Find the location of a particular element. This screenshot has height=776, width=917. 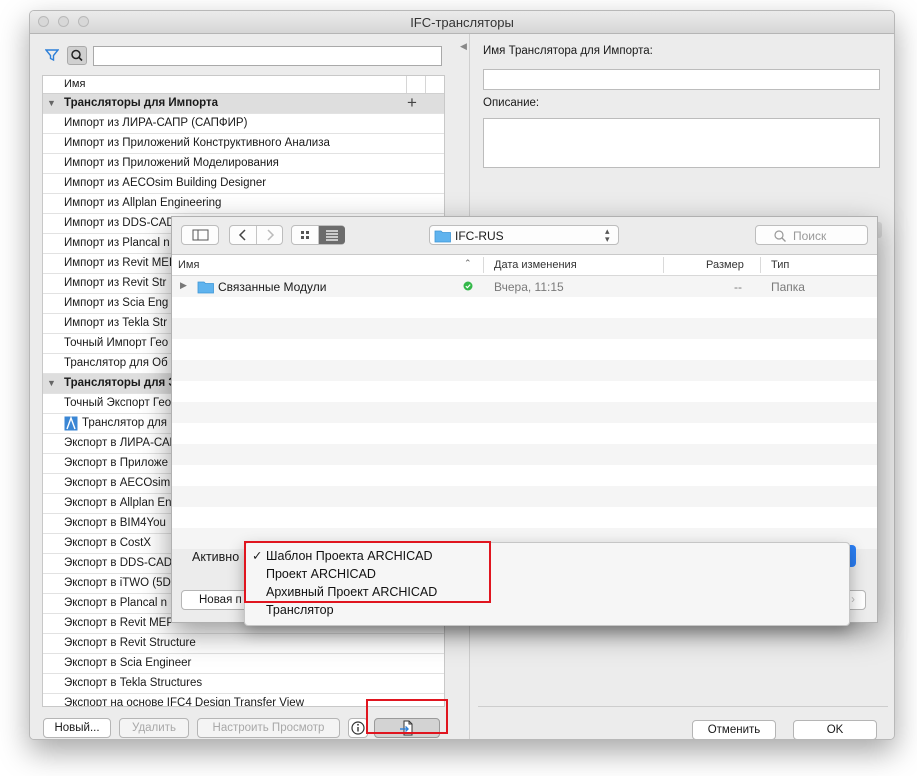

delete-translator-button: Удалить is located at coordinates (154, 728).